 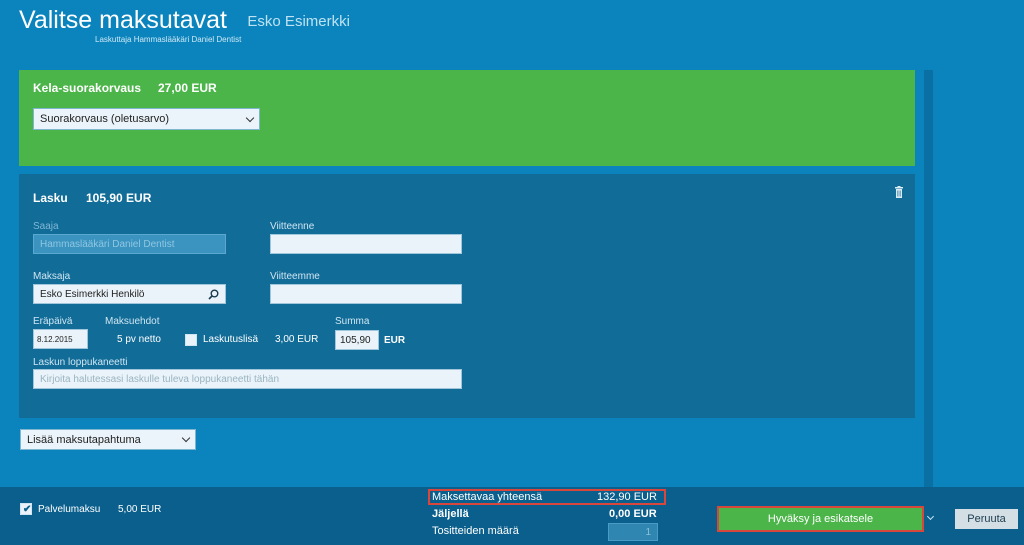 I want to click on total-label: Maksettavaa yhteensä, so click(x=487, y=497).